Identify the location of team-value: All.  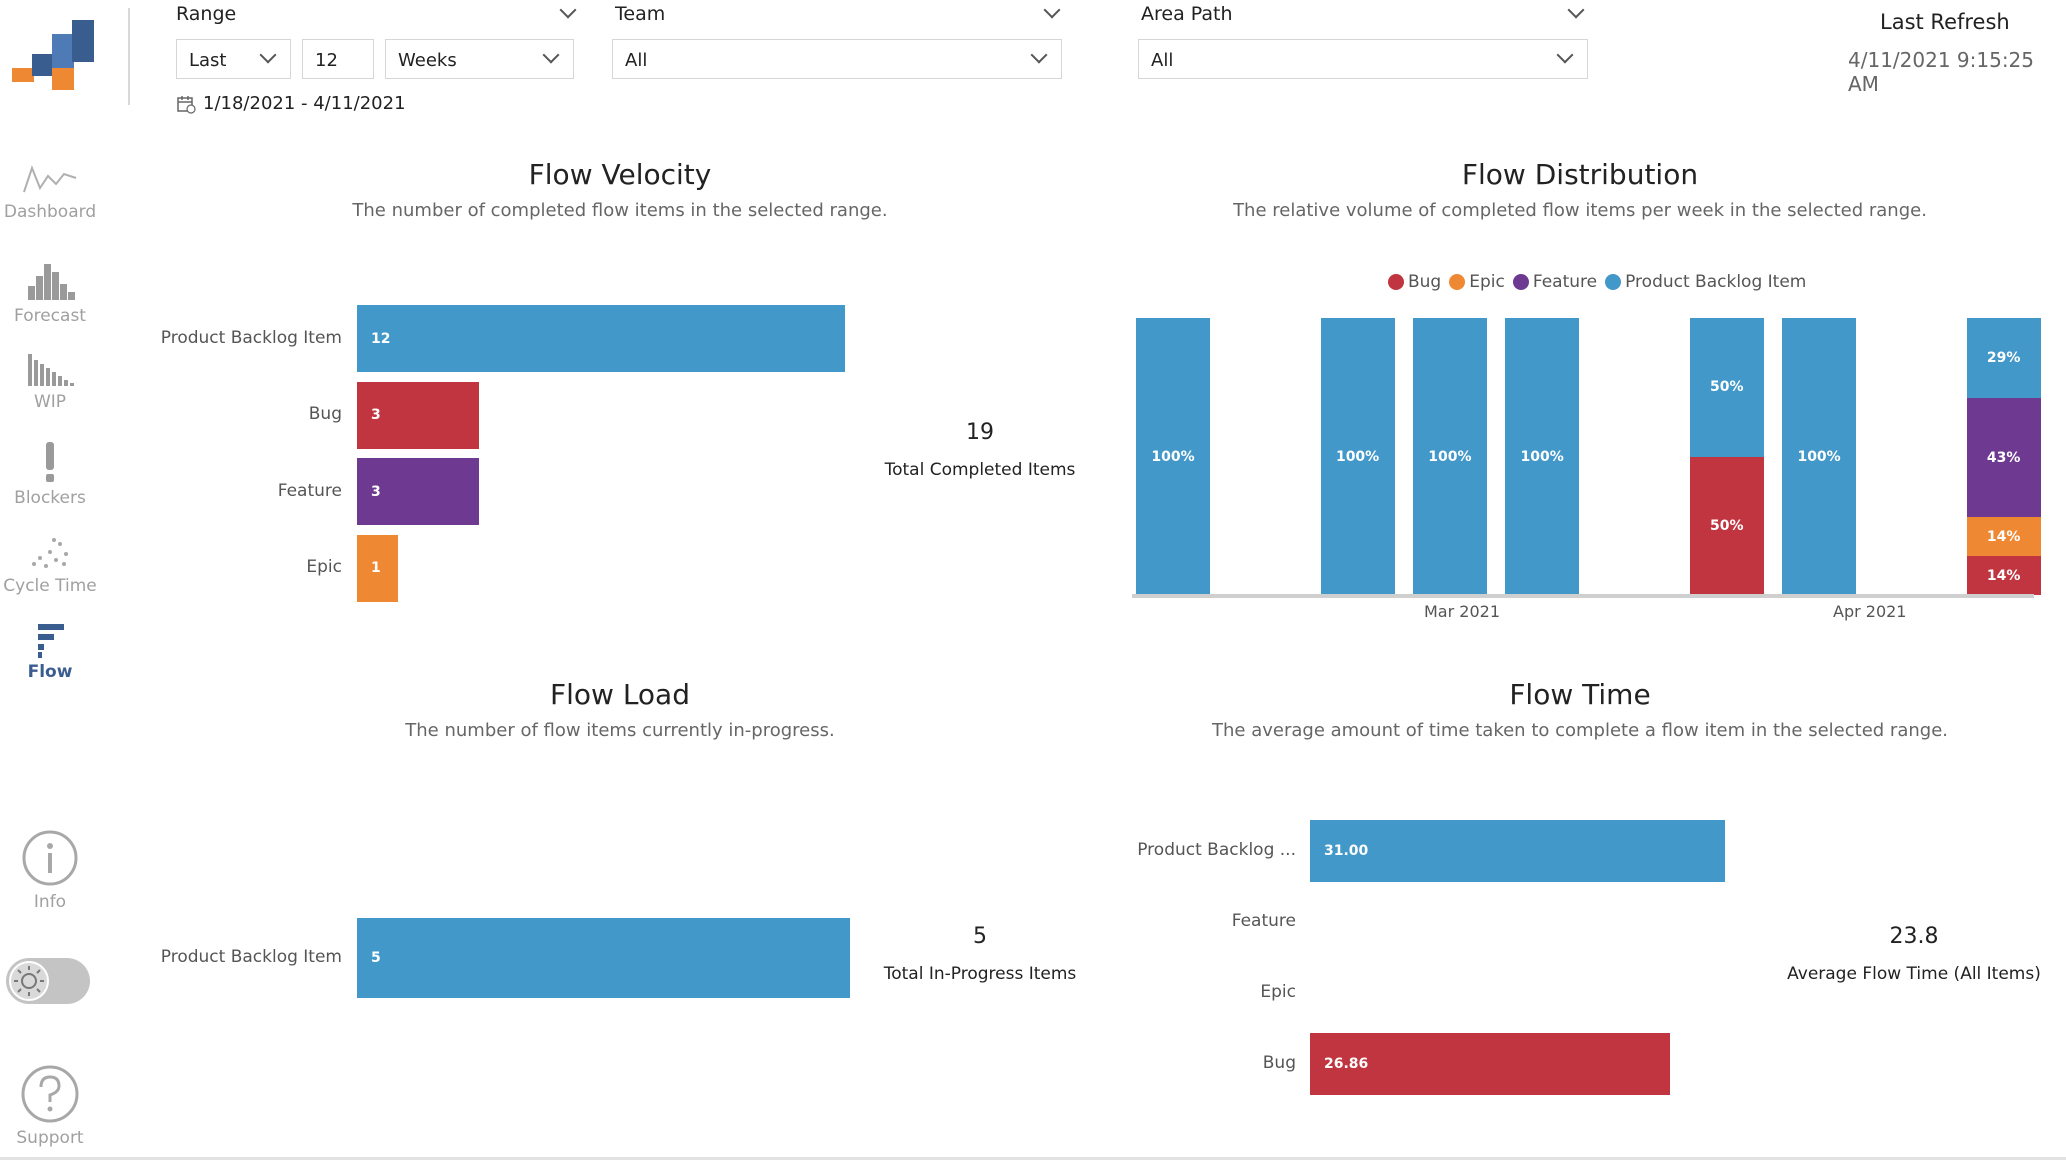
(636, 60).